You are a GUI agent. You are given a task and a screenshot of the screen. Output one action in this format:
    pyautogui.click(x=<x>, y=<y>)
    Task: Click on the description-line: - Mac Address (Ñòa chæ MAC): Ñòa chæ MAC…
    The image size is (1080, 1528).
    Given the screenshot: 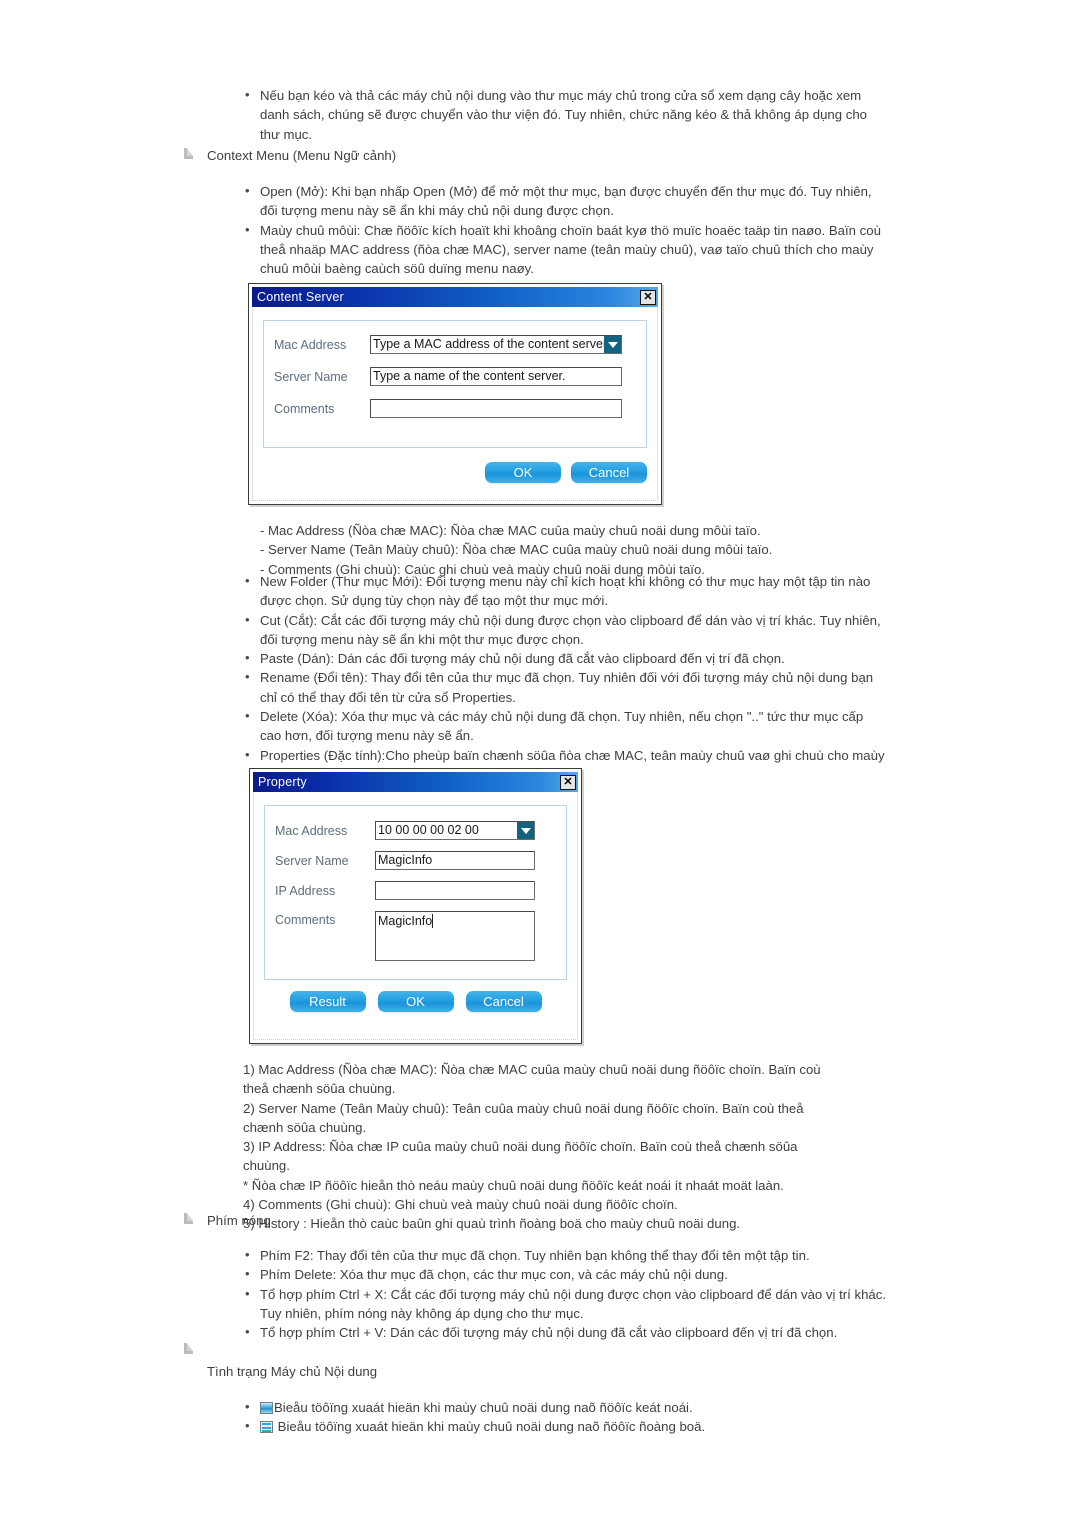 What is the action you would take?
    pyautogui.click(x=510, y=530)
    